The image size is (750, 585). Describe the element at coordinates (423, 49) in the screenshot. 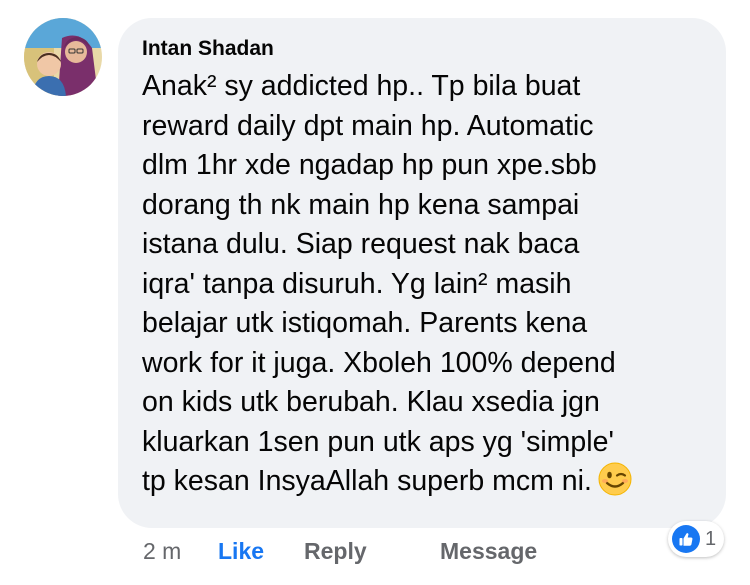

I see `comment-author: Intan Shadan` at that location.